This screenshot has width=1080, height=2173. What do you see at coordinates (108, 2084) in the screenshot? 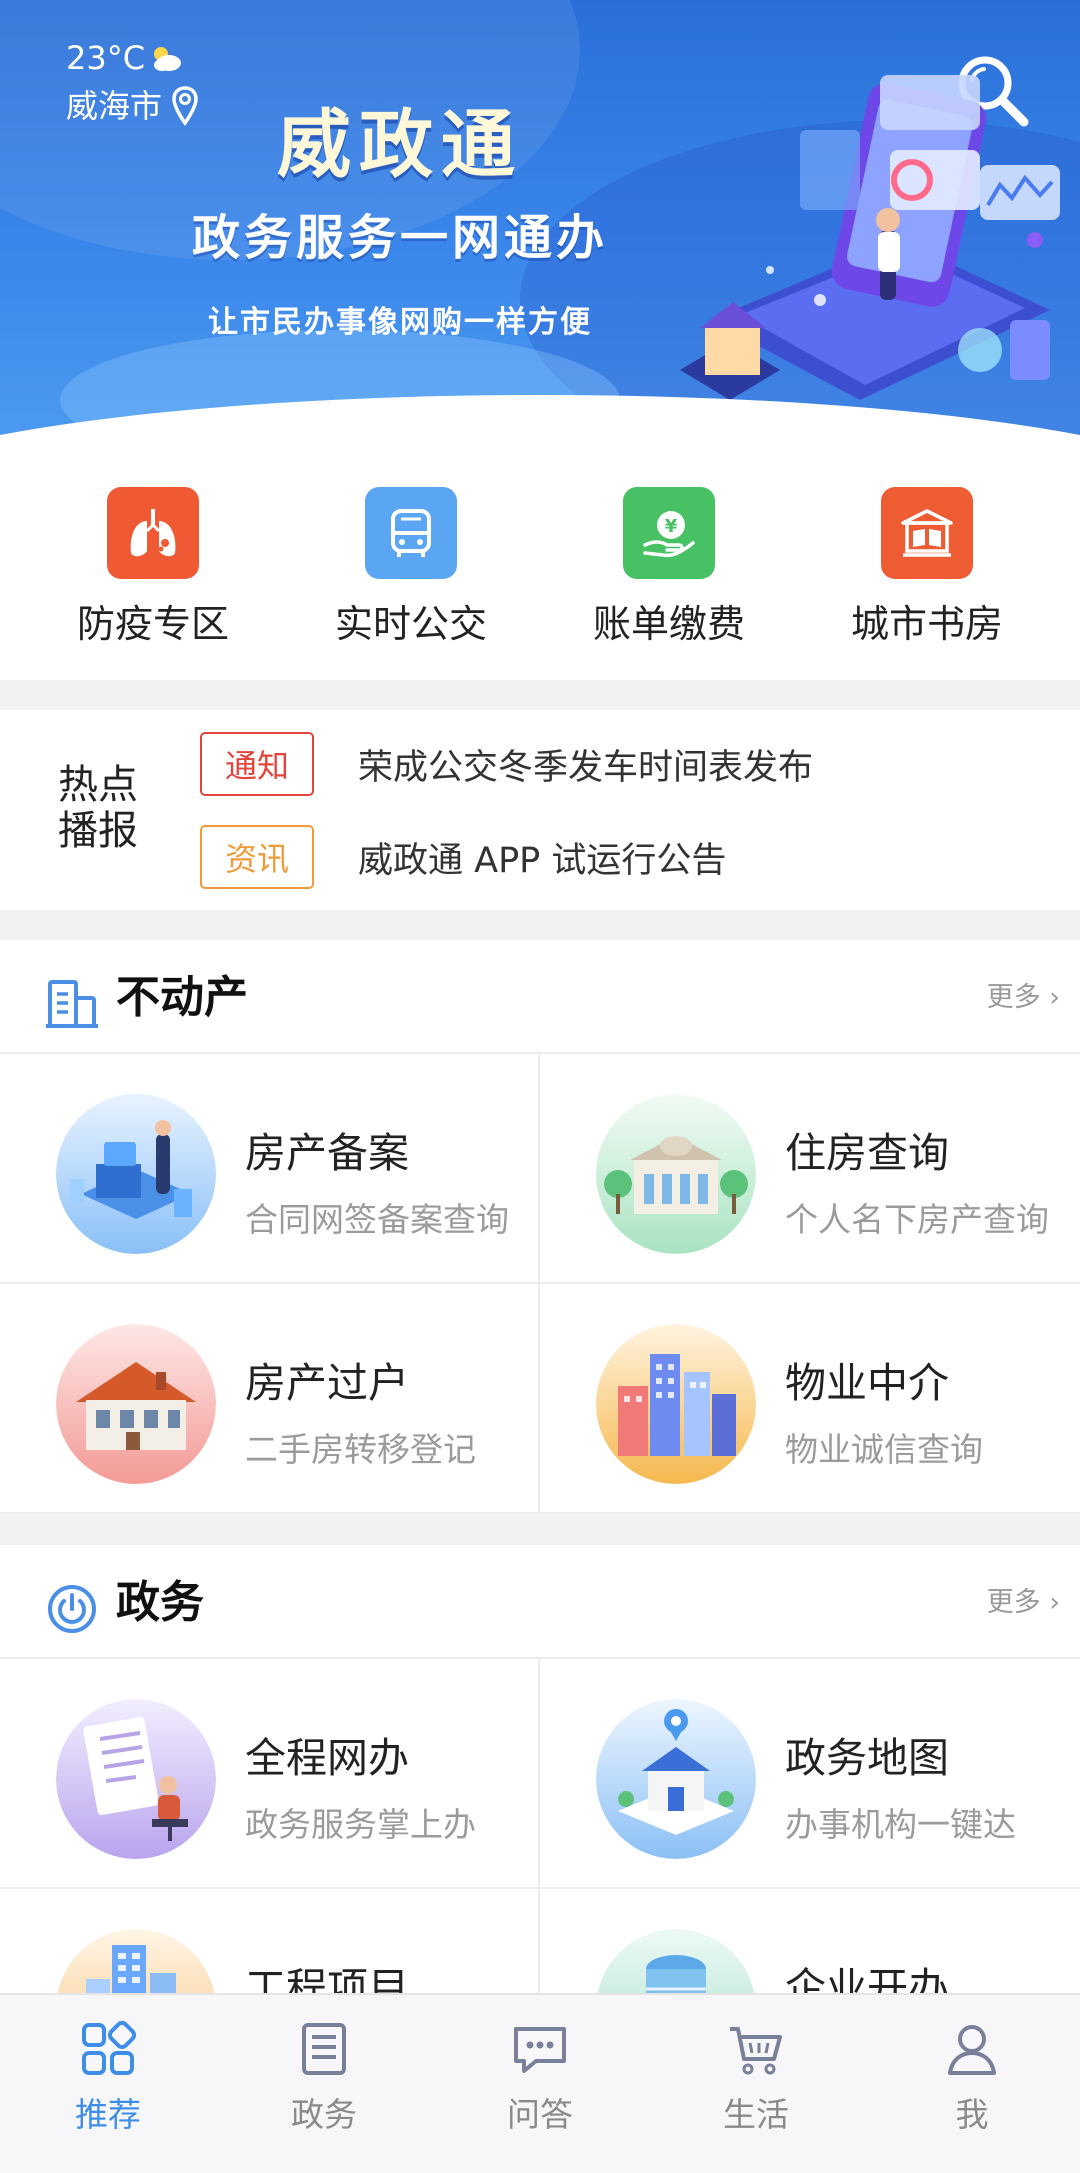
I see `tab-recommend: 推荐` at bounding box center [108, 2084].